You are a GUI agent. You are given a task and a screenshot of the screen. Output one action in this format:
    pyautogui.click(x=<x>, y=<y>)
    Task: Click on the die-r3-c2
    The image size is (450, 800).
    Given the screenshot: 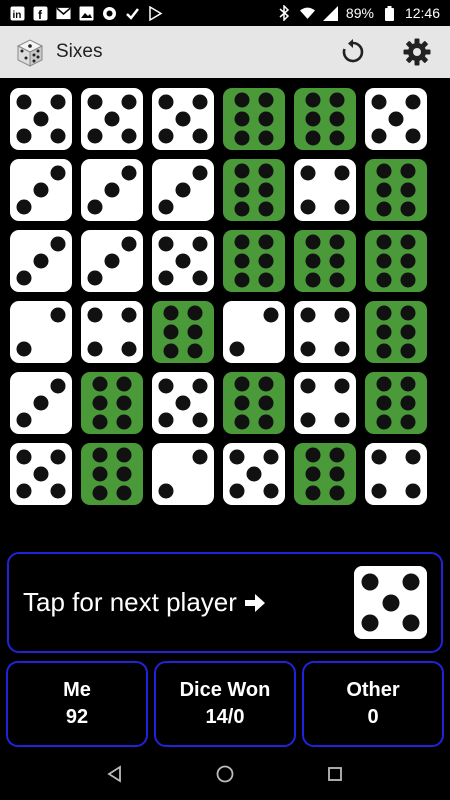 What is the action you would take?
    pyautogui.click(x=112, y=261)
    